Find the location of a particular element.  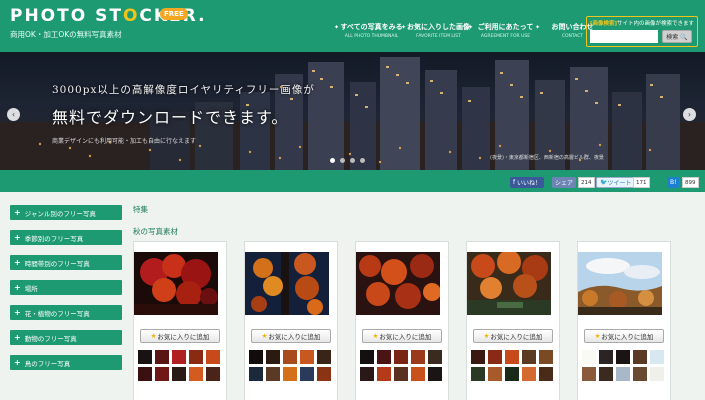

hero-note: 商業デザインにも利用可能・加工も自由に行なえます is located at coordinates (124, 141).